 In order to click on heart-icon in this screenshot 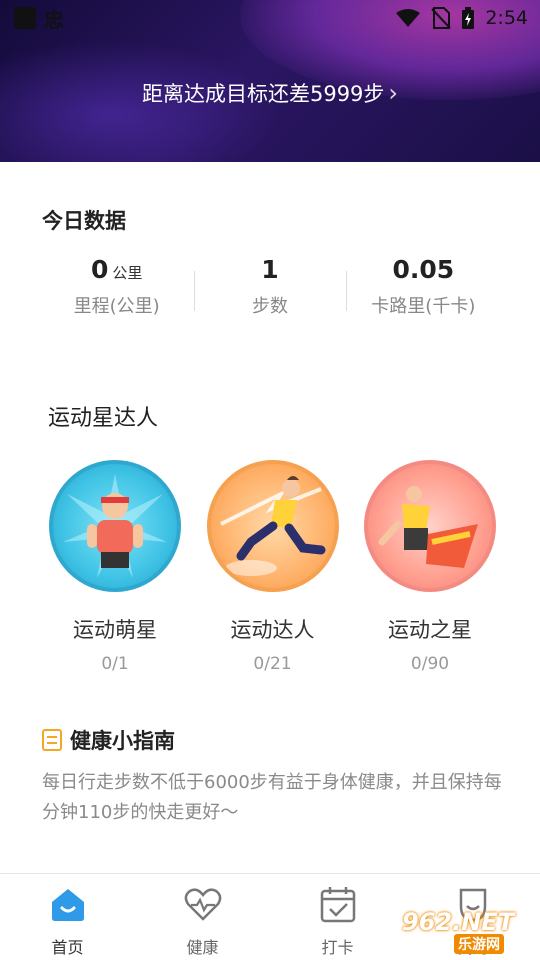, I will do `click(202, 904)`.